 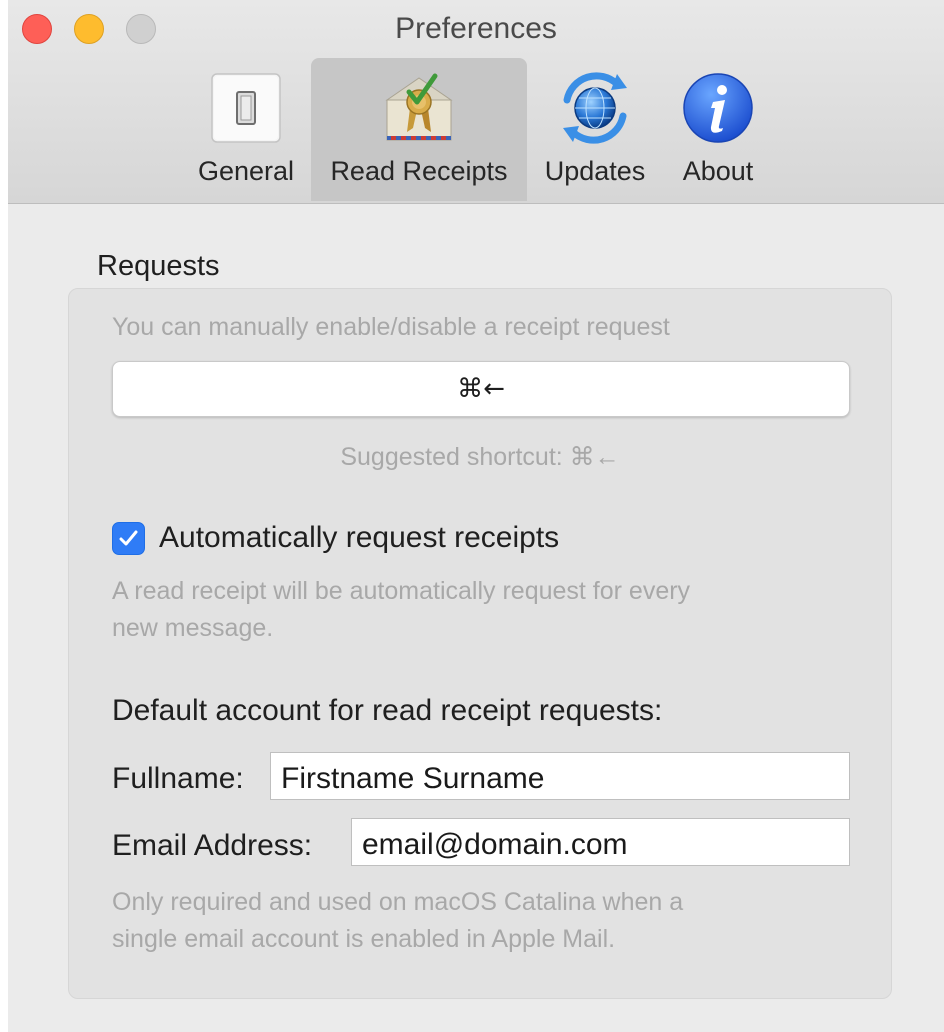 I want to click on tab-read-receipts: Read Receipts, so click(x=419, y=129).